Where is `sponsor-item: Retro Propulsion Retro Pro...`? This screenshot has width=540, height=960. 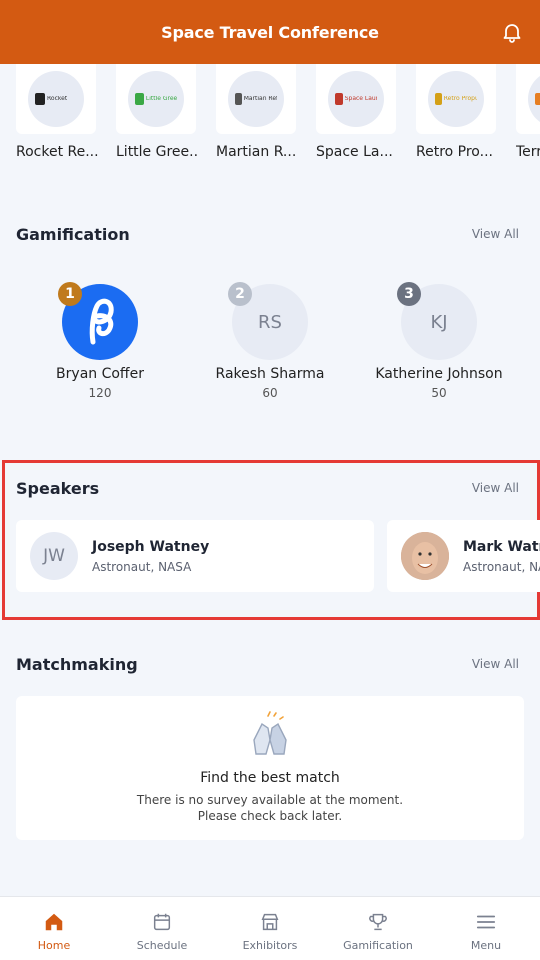 sponsor-item: Retro Propulsion Retro Pro... is located at coordinates (456, 112).